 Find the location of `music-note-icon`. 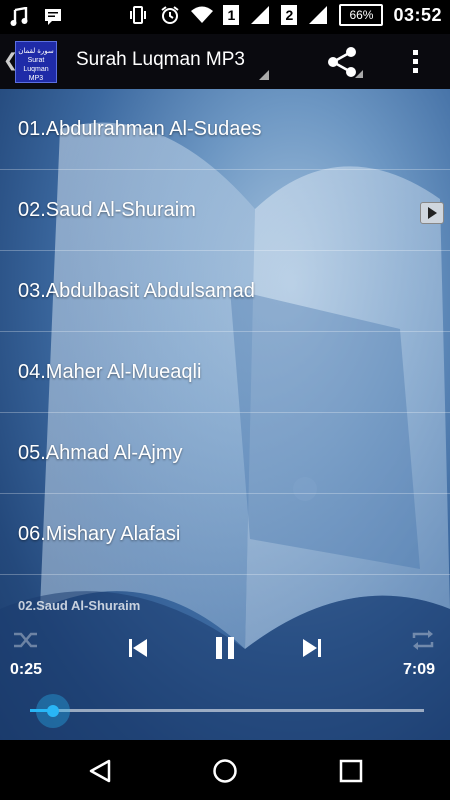

music-note-icon is located at coordinates (19, 17).